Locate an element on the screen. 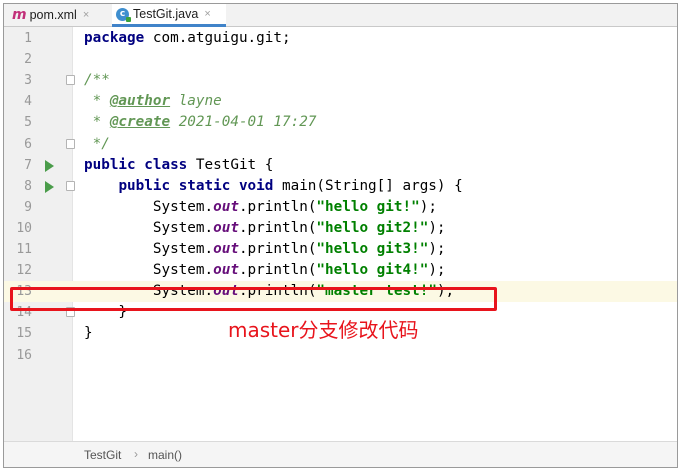 This screenshot has width=681, height=472. breadcrumb-item-class: TestGit is located at coordinates (102, 455).